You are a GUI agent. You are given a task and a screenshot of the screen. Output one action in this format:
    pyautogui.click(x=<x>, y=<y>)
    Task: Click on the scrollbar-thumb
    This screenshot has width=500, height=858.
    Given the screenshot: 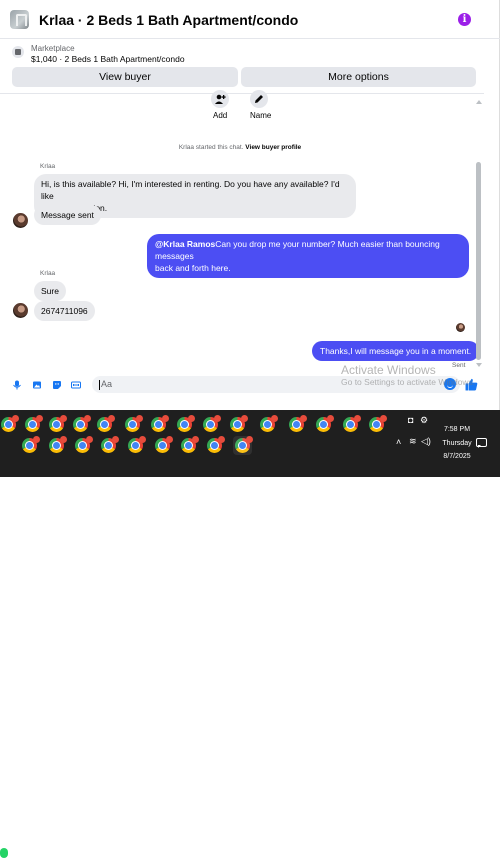 What is the action you would take?
    pyautogui.click(x=478, y=261)
    